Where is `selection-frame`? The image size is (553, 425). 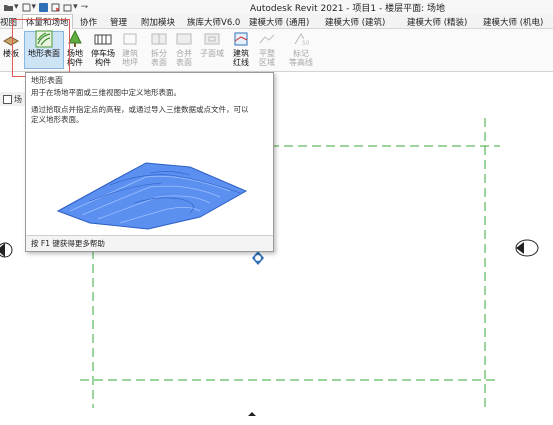
selection-frame is located at coordinates (41, 48).